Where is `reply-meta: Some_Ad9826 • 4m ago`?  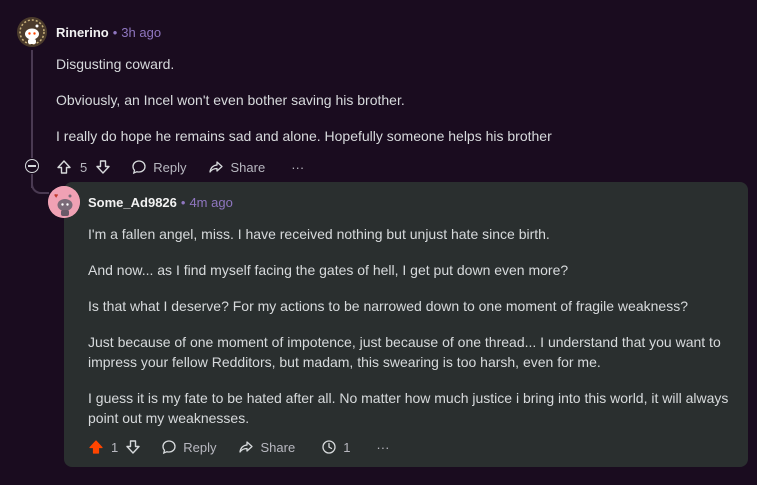
reply-meta: Some_Ad9826 • 4m ago is located at coordinates (160, 202).